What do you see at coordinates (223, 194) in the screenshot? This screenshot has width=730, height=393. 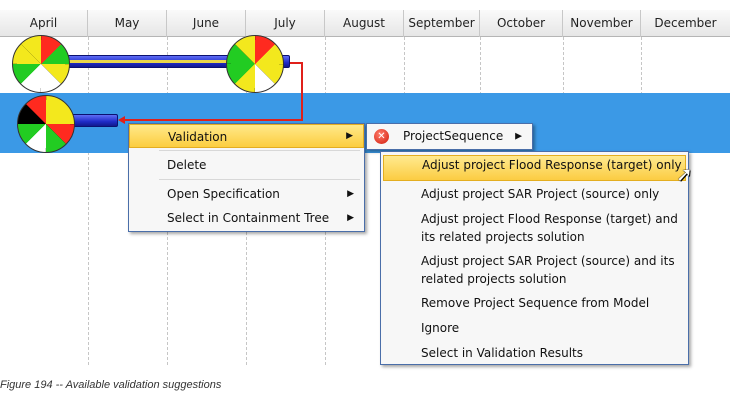 I see `menu-item-label: Open Specification` at bounding box center [223, 194].